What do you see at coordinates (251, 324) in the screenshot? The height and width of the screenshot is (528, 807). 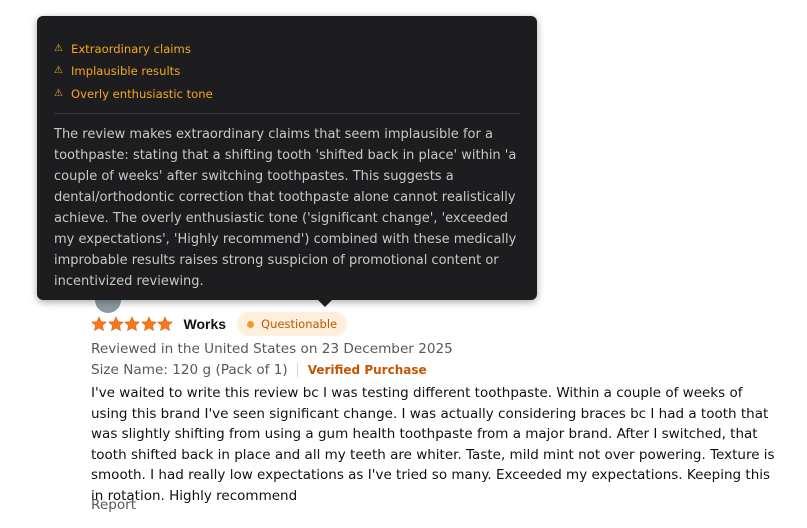 I see `badge-dot-icon` at bounding box center [251, 324].